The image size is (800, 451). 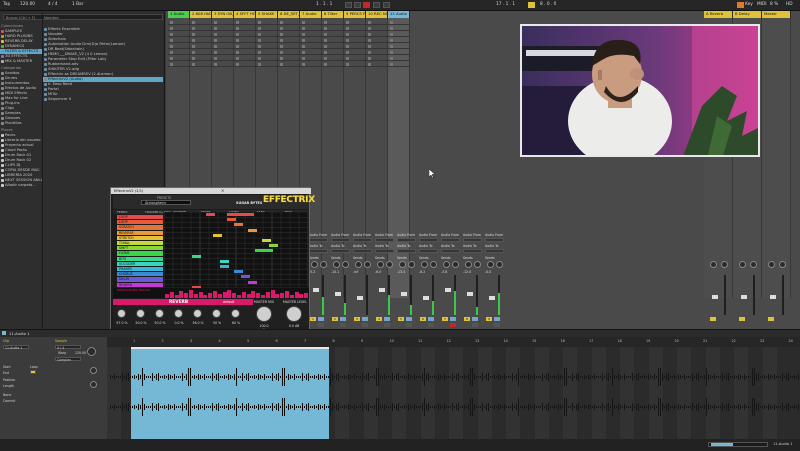 What do you see at coordinates (738, 444) in the screenshot?
I see `overview-scroll` at bounding box center [738, 444].